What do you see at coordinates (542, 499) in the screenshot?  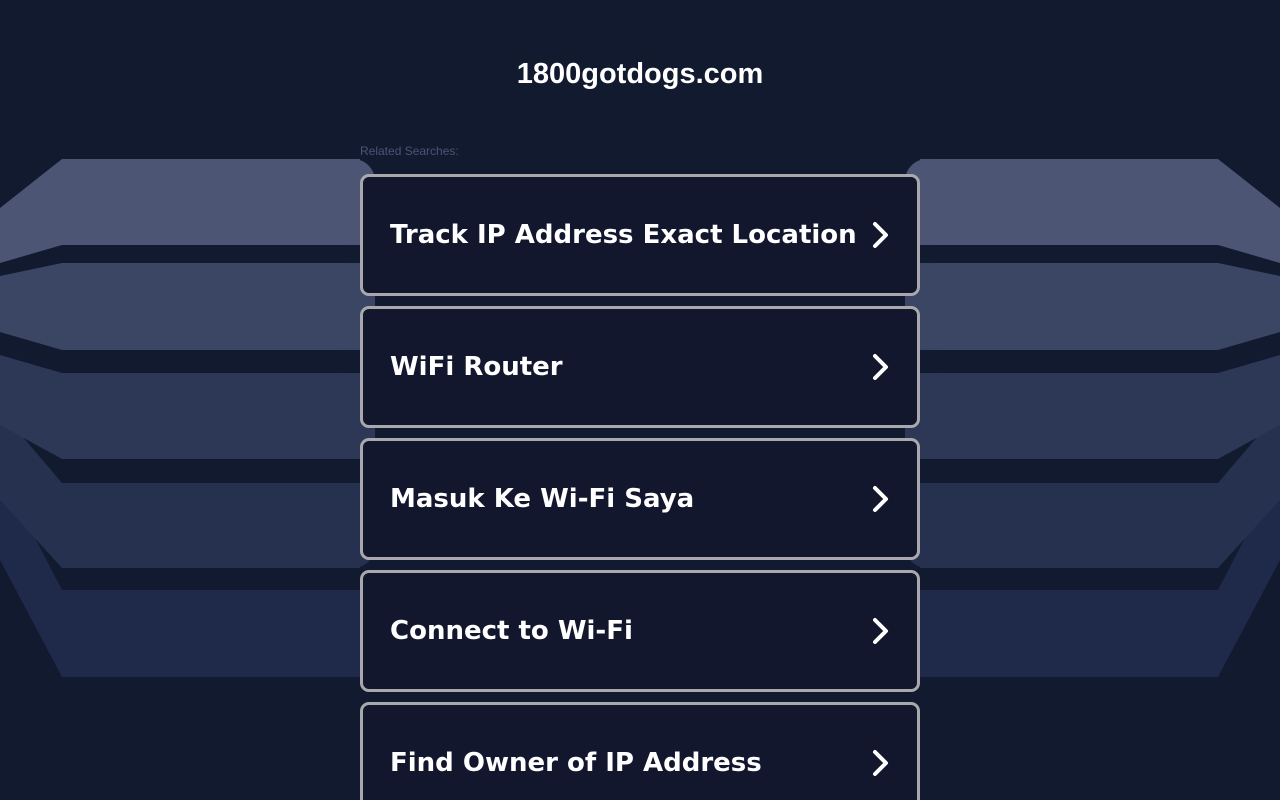 I see `search-link-label: Masuk Ke Wi-Fi Saya` at bounding box center [542, 499].